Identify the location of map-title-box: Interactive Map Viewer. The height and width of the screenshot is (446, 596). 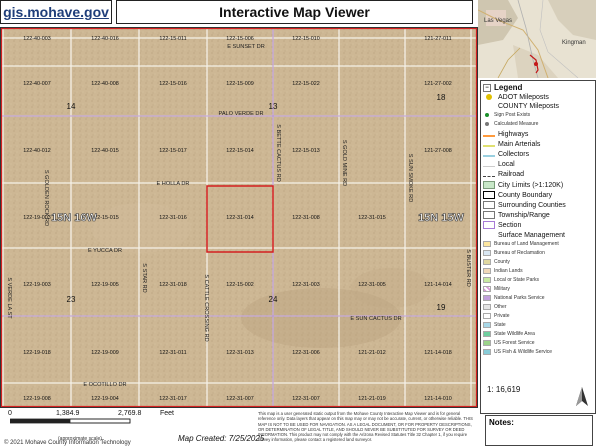
(294, 12).